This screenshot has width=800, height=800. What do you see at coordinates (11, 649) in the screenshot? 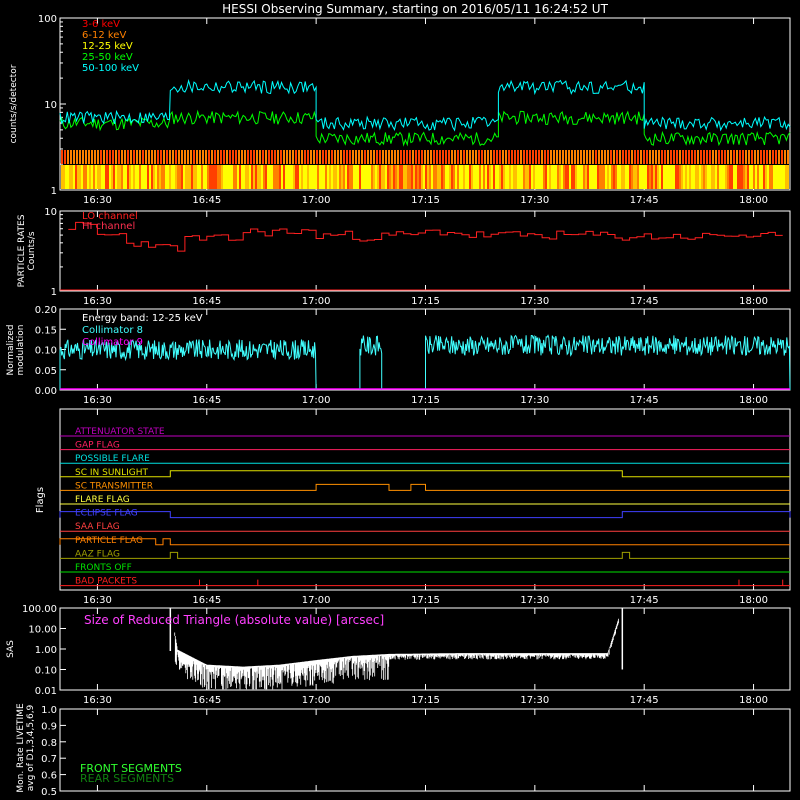
I see `y-axis-label: SAS` at bounding box center [11, 649].